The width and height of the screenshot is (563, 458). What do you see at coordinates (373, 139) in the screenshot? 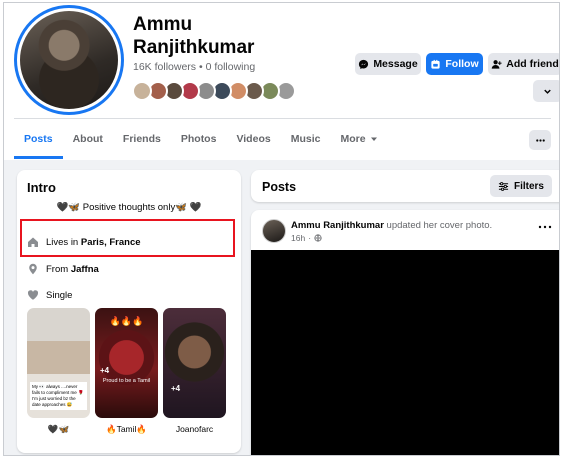
I see `caret-down-icon` at bounding box center [373, 139].